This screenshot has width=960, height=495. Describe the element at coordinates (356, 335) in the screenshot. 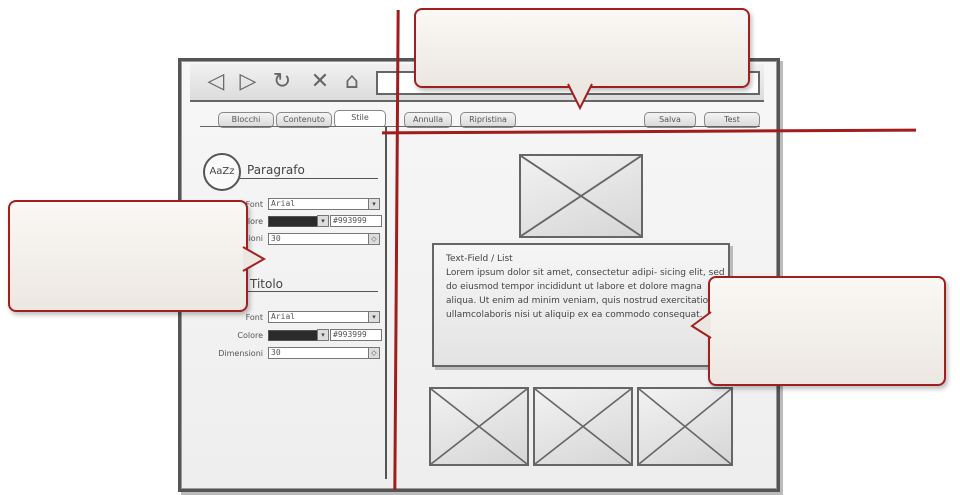

I see `titolo-color-hex: #993999` at that location.